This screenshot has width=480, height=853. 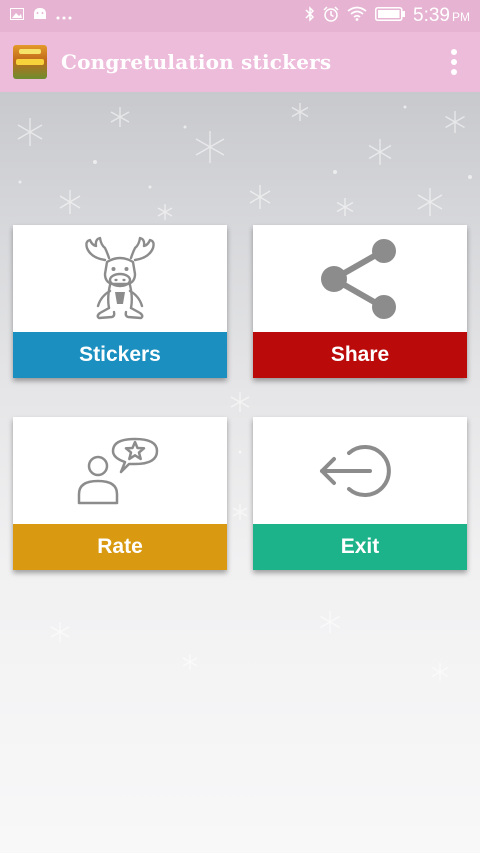 I want to click on clock-time: 5:39, so click(x=431, y=15).